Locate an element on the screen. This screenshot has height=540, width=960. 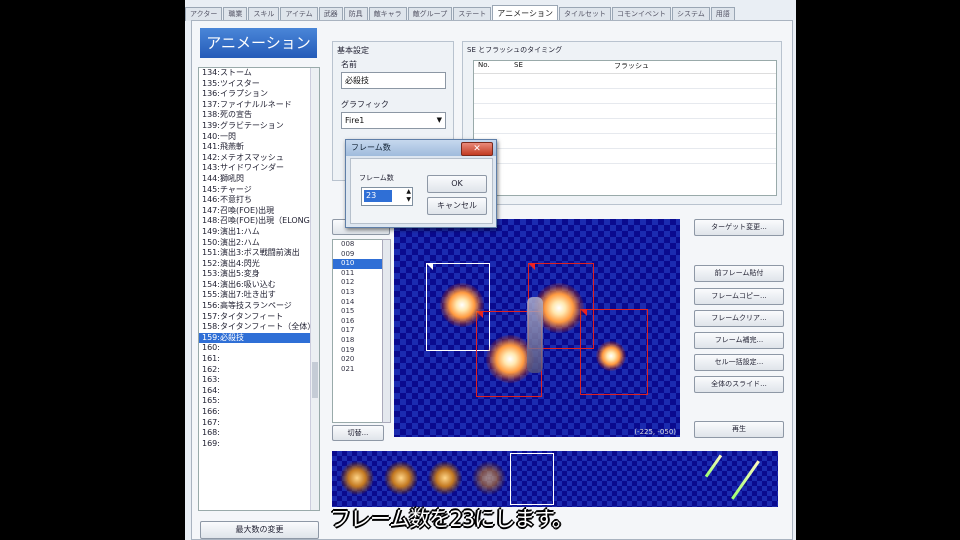
frame-item: 014 is located at coordinates (358, 303).